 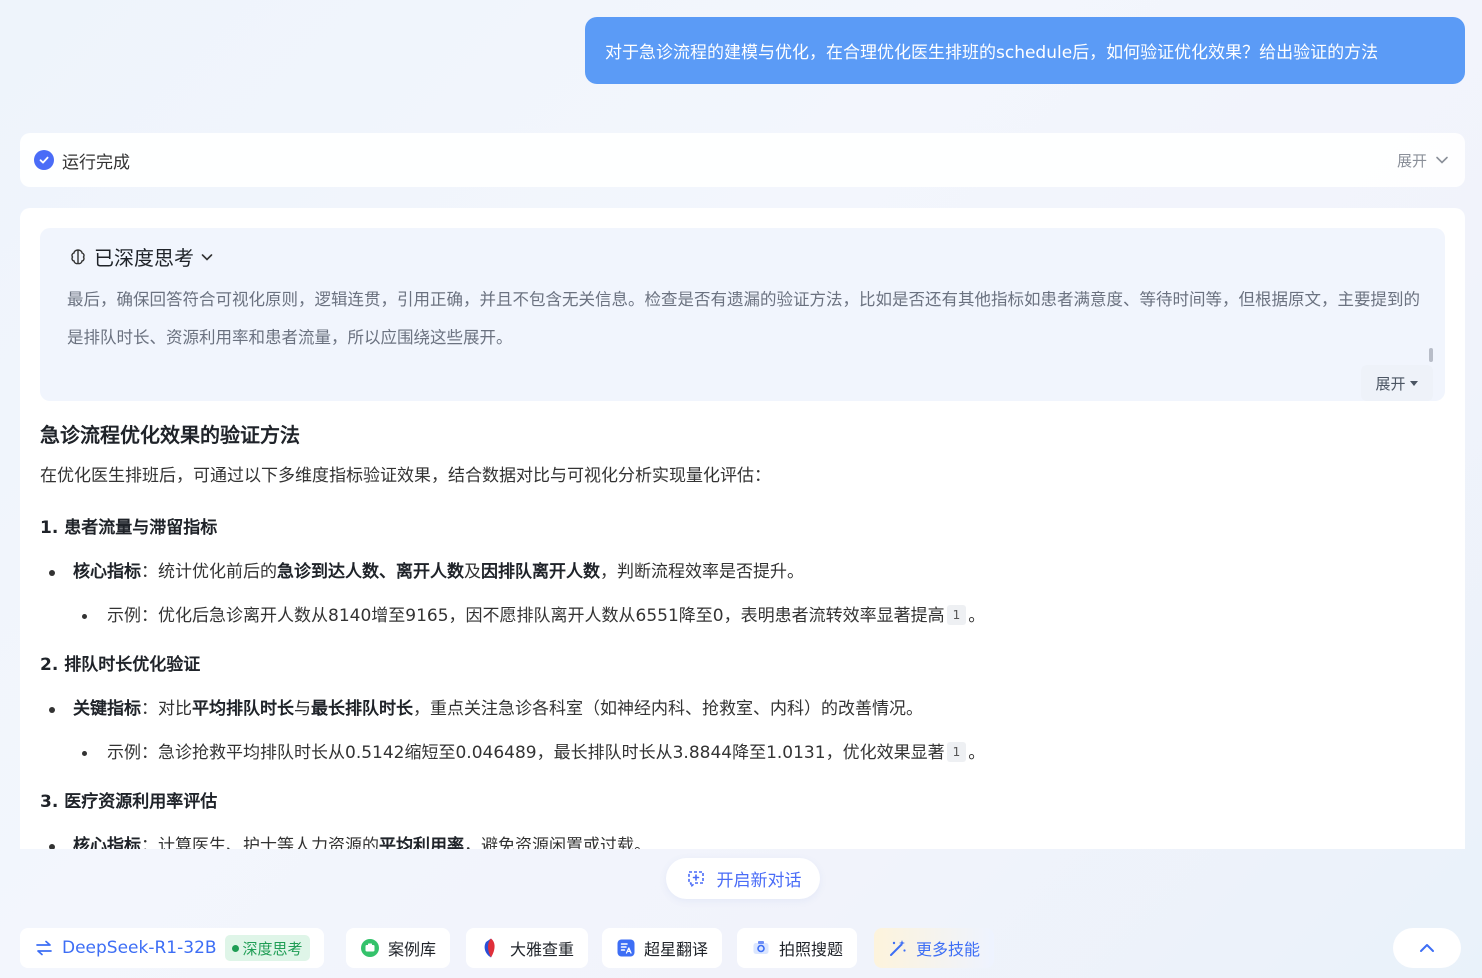 I want to click on bullet-text: 与, so click(x=302, y=709).